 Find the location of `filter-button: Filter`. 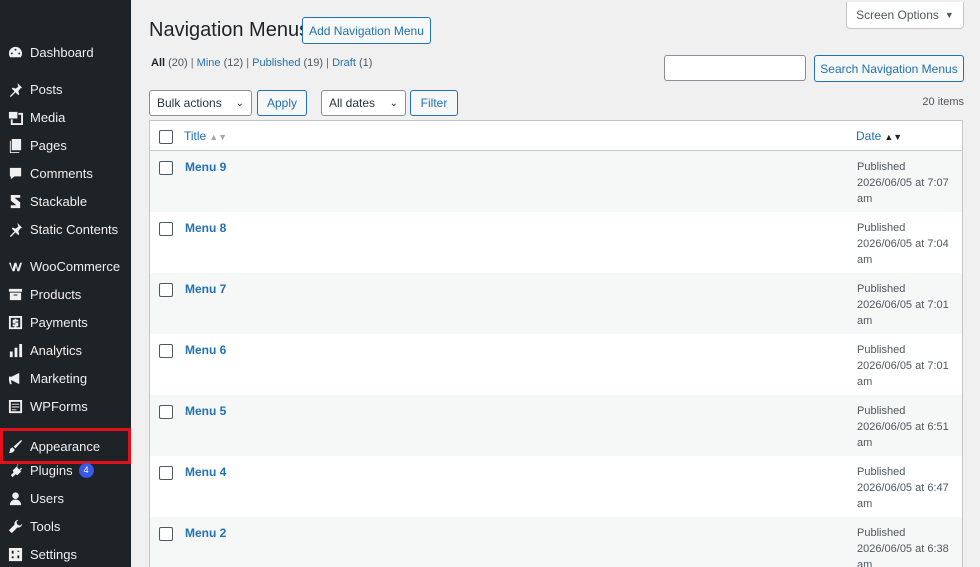

filter-button: Filter is located at coordinates (434, 103).